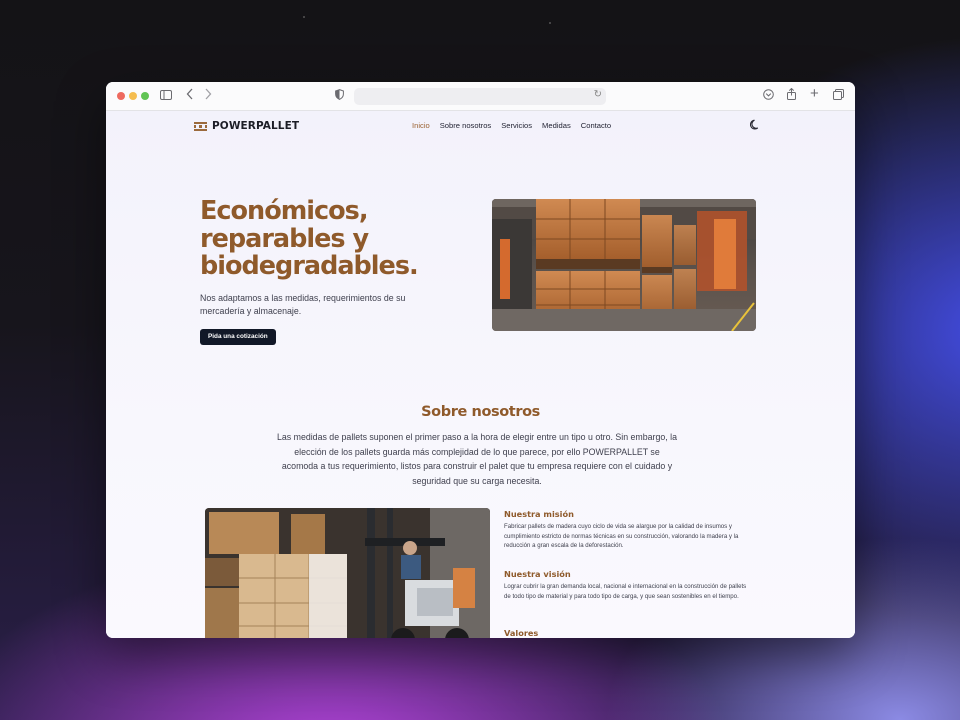  I want to click on mission-title: Nuestra misión, so click(539, 514).